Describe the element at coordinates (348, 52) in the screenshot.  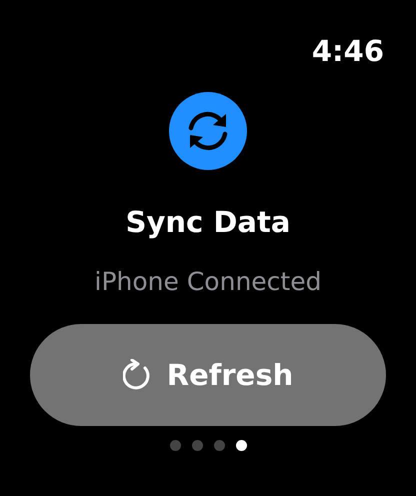
I see `status-time: 4:46` at that location.